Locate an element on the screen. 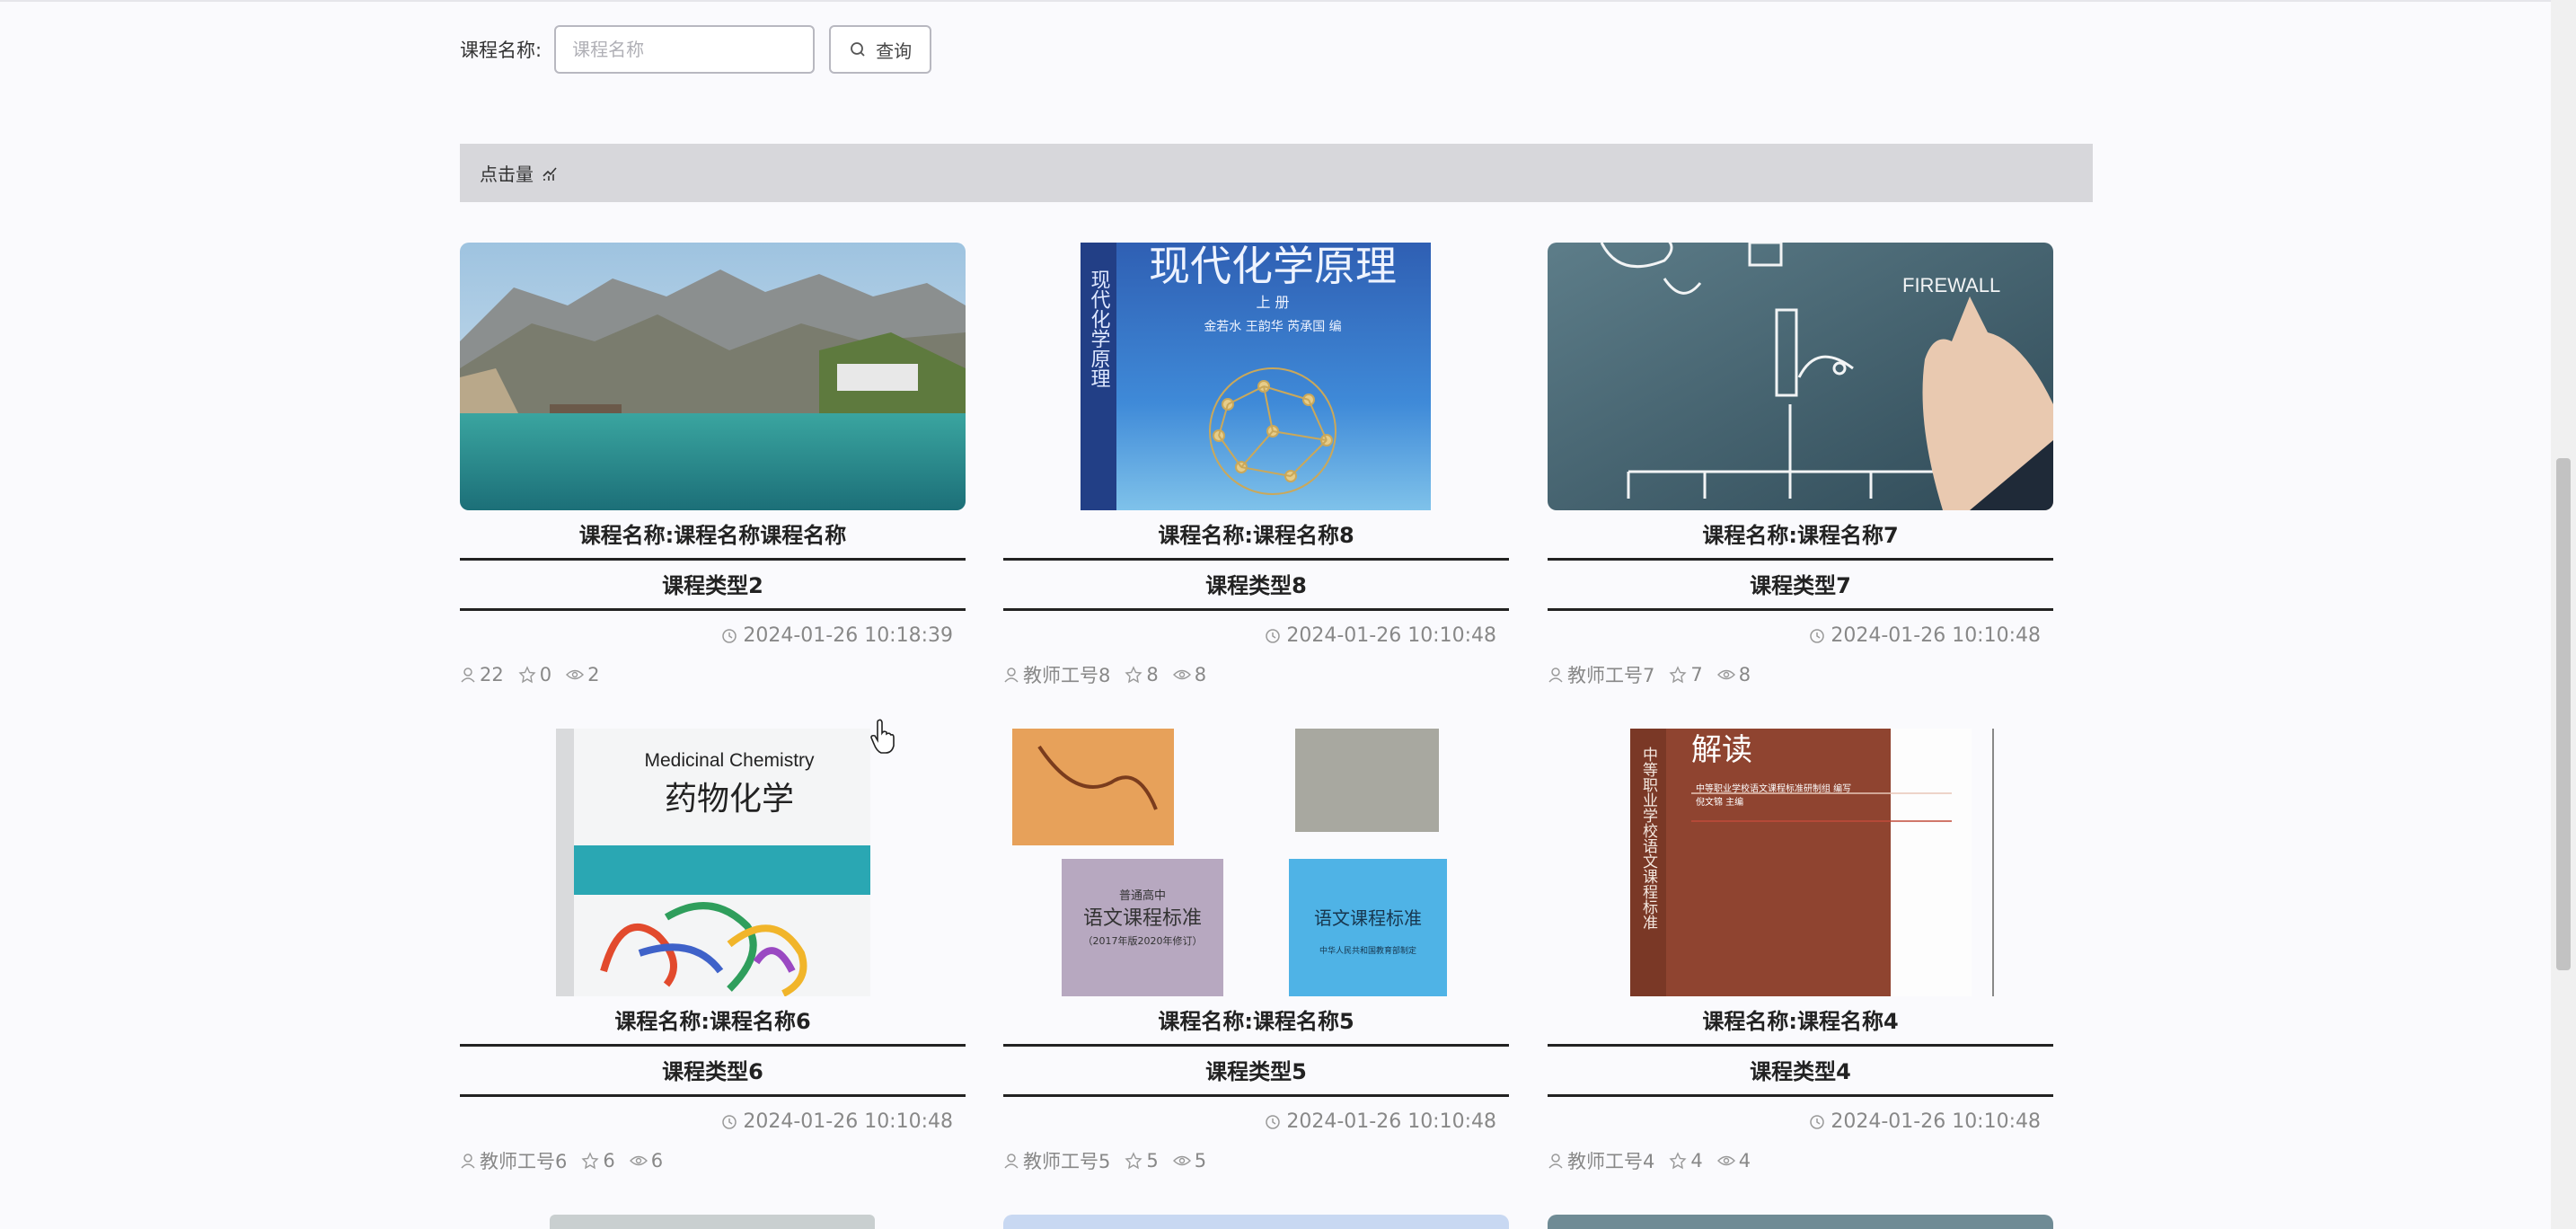 The height and width of the screenshot is (1229, 2576). search-bar: 课程名称: 查询 is located at coordinates (696, 49).